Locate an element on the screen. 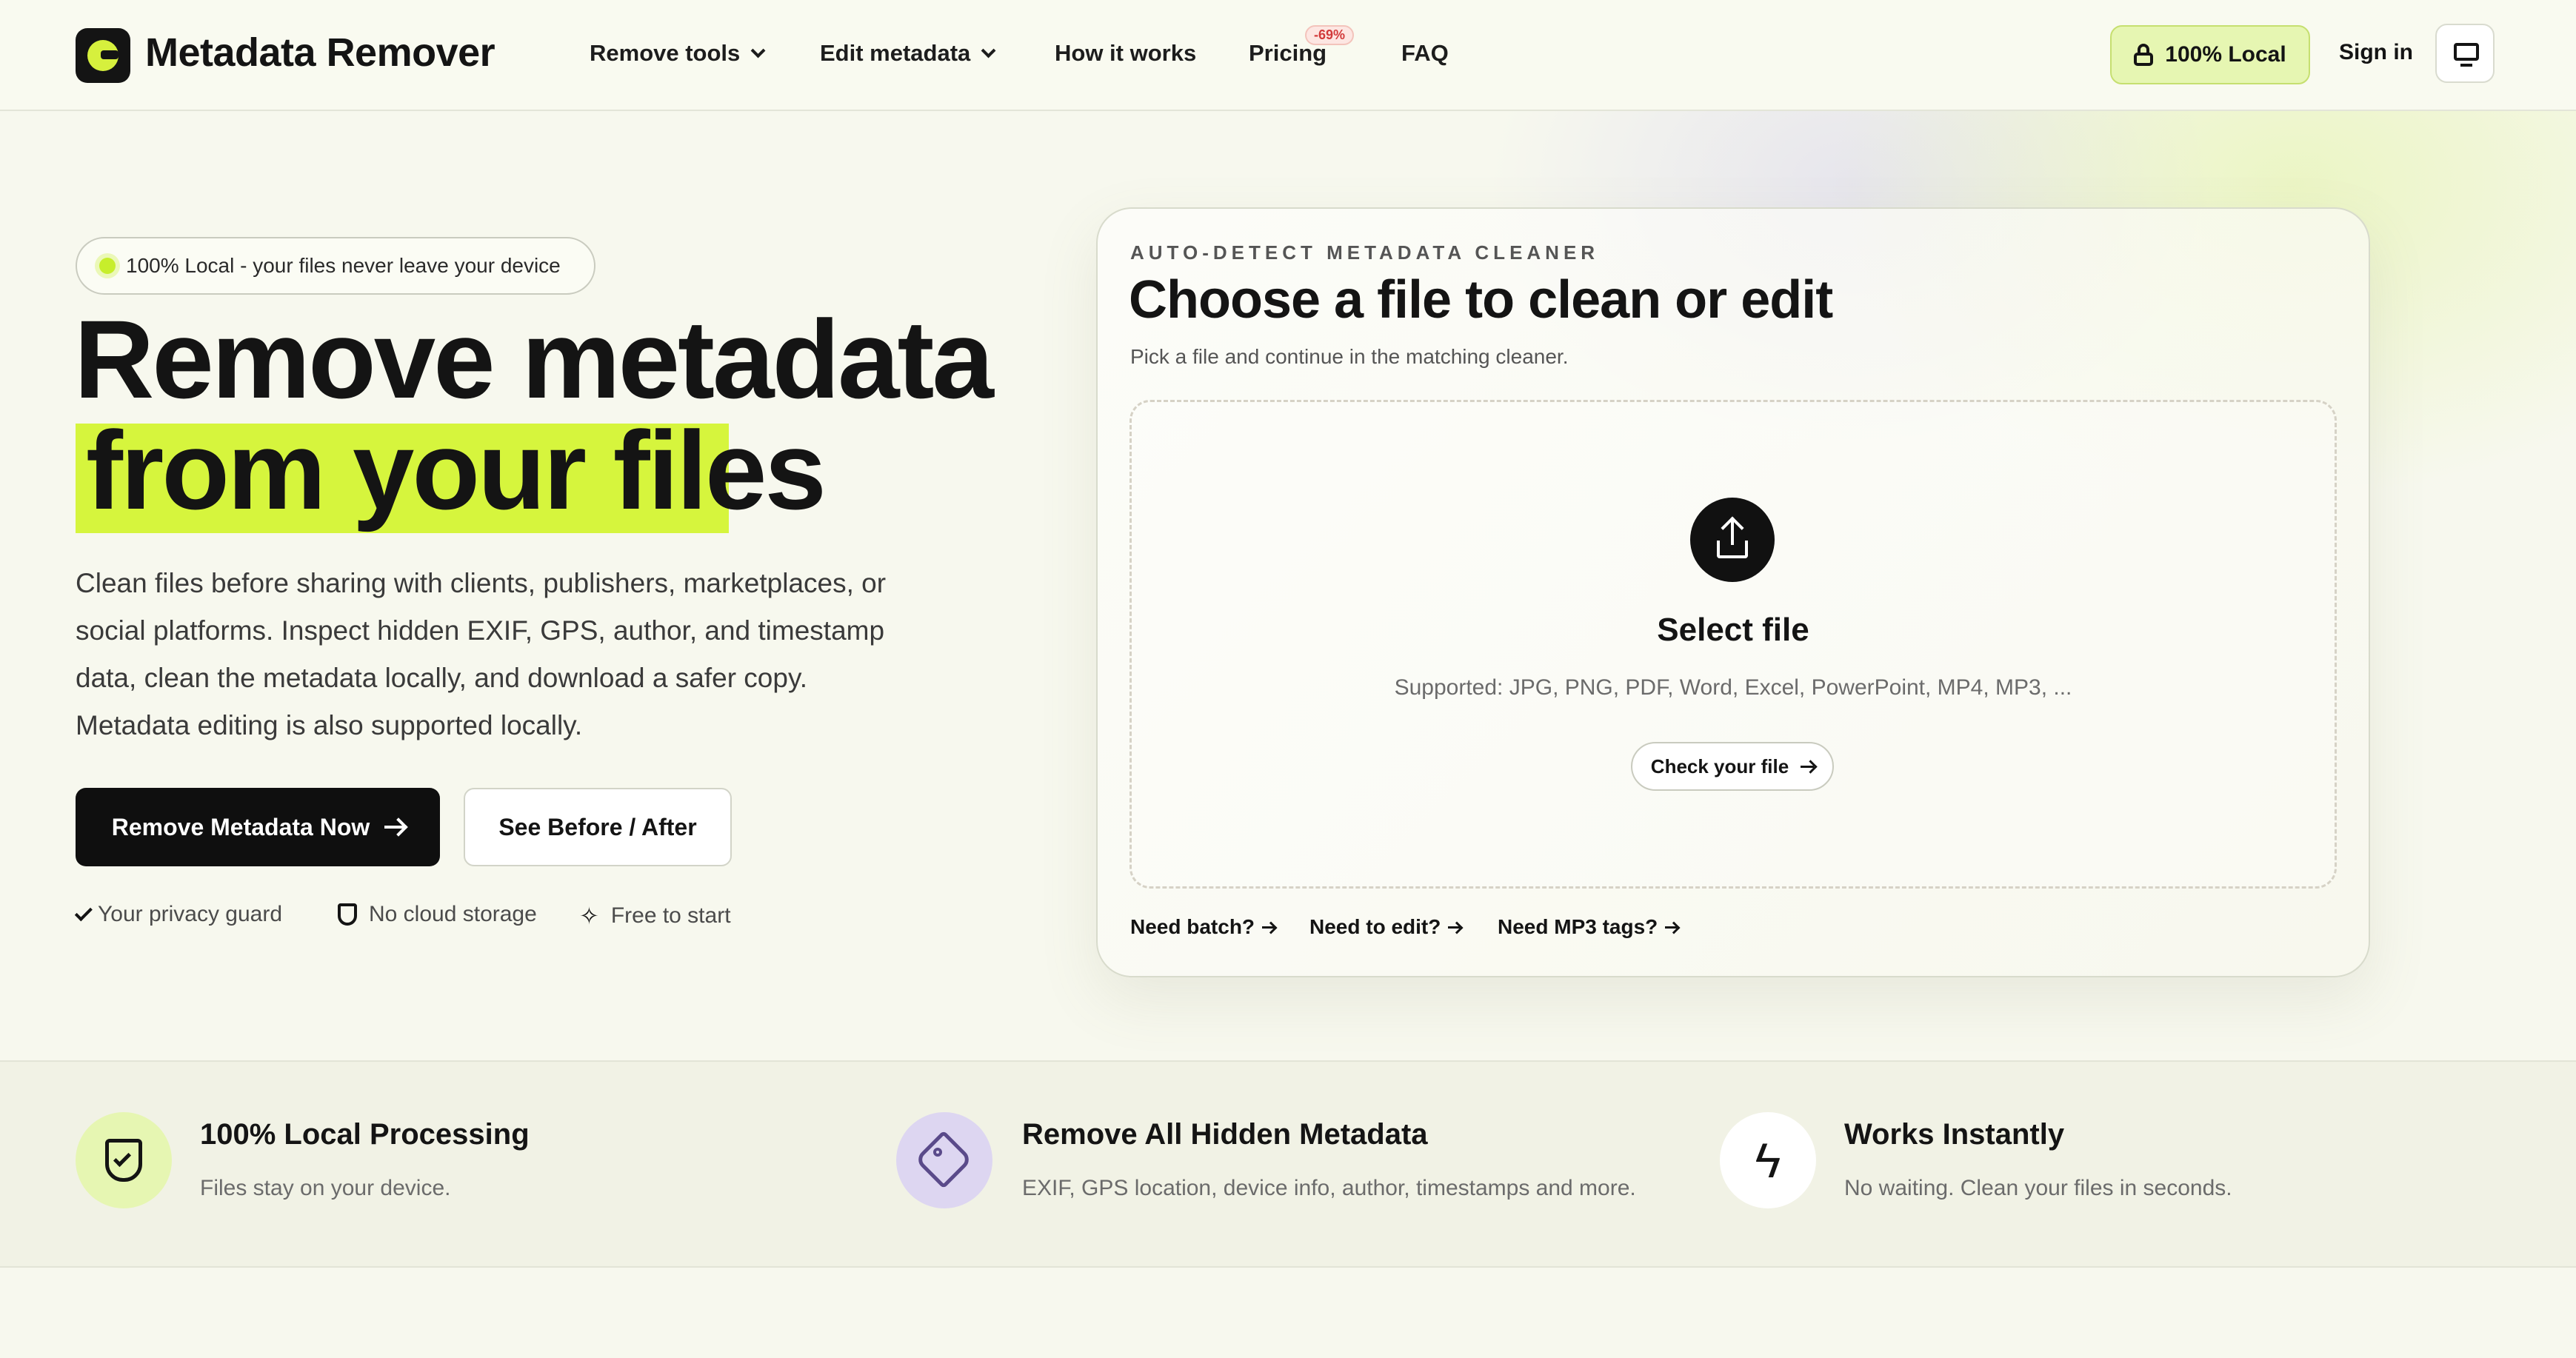  trust-no-cloud: No cloud storage is located at coordinates (437, 915).